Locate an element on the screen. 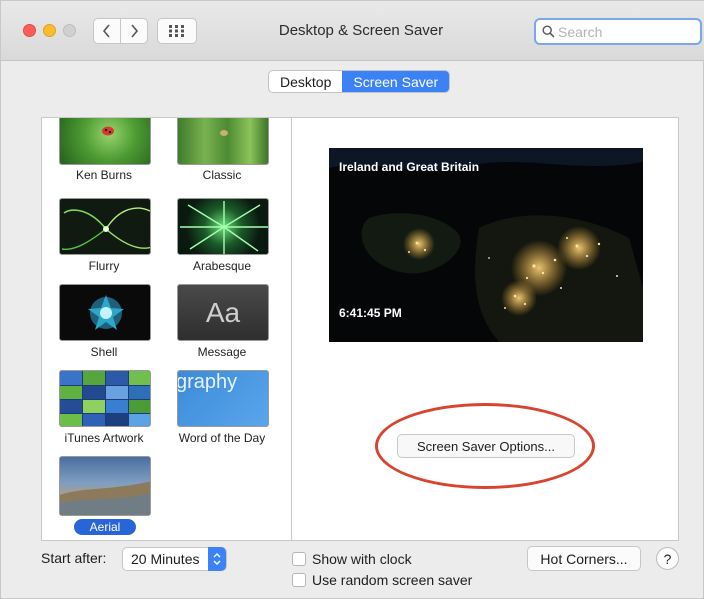 This screenshot has width=704, height=599. saver-word-of-the-day: graphy Word of the Day is located at coordinates (222, 410).